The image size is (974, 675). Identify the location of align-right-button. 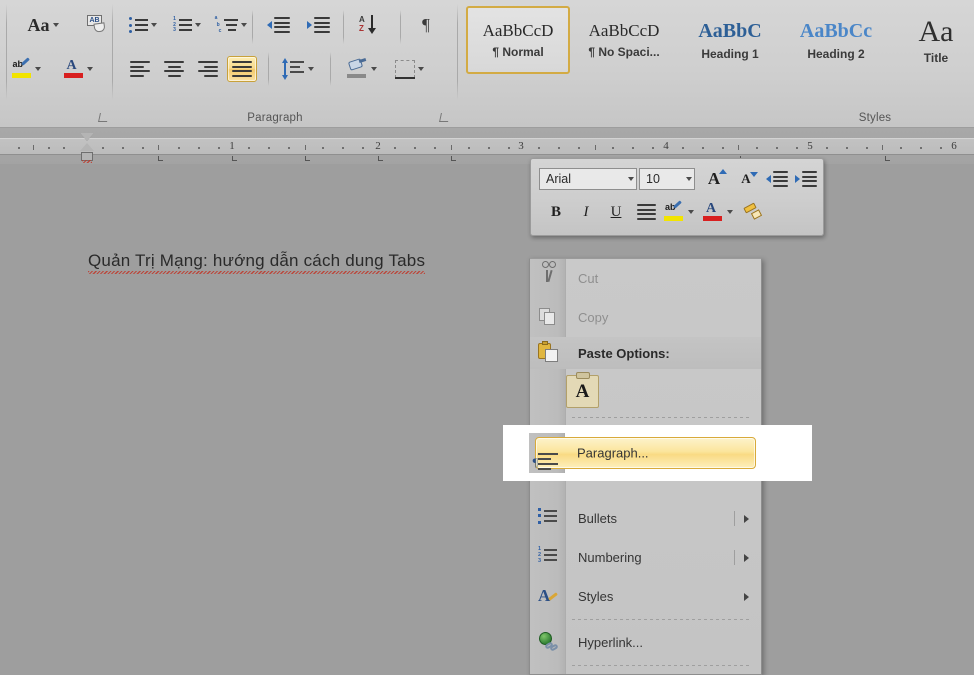
(208, 69).